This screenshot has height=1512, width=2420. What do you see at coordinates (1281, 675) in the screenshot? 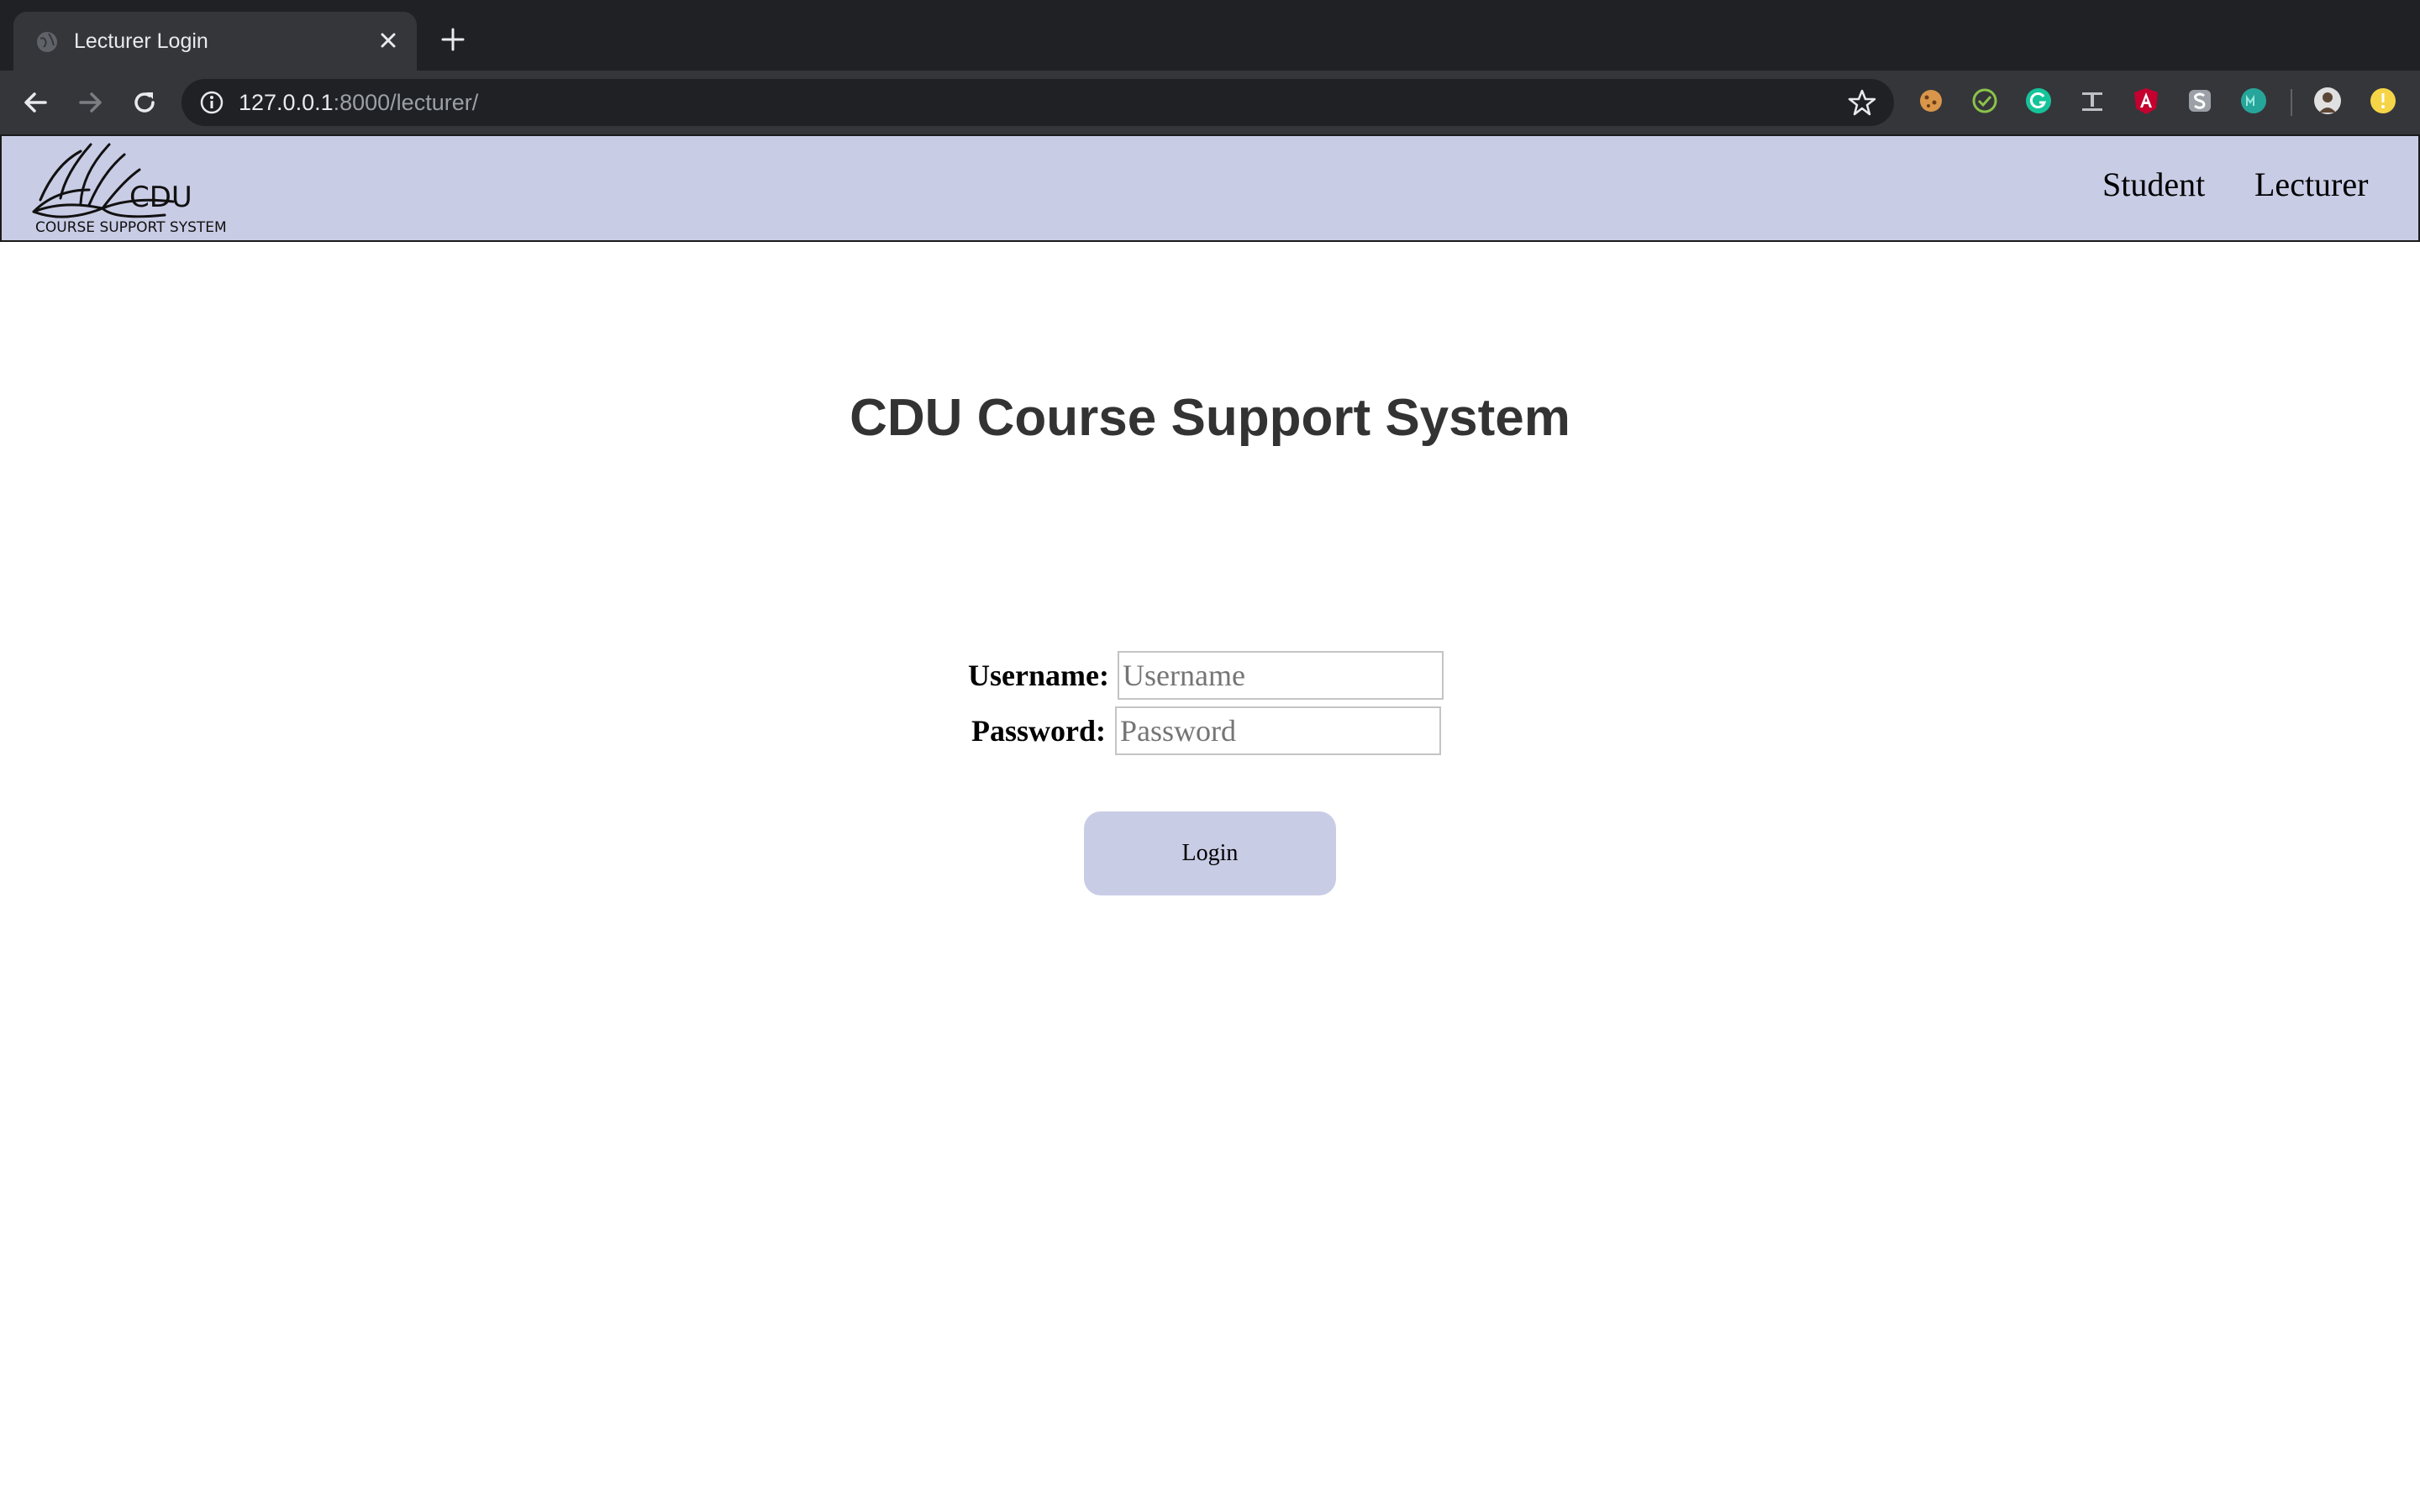
I see `username-input` at bounding box center [1281, 675].